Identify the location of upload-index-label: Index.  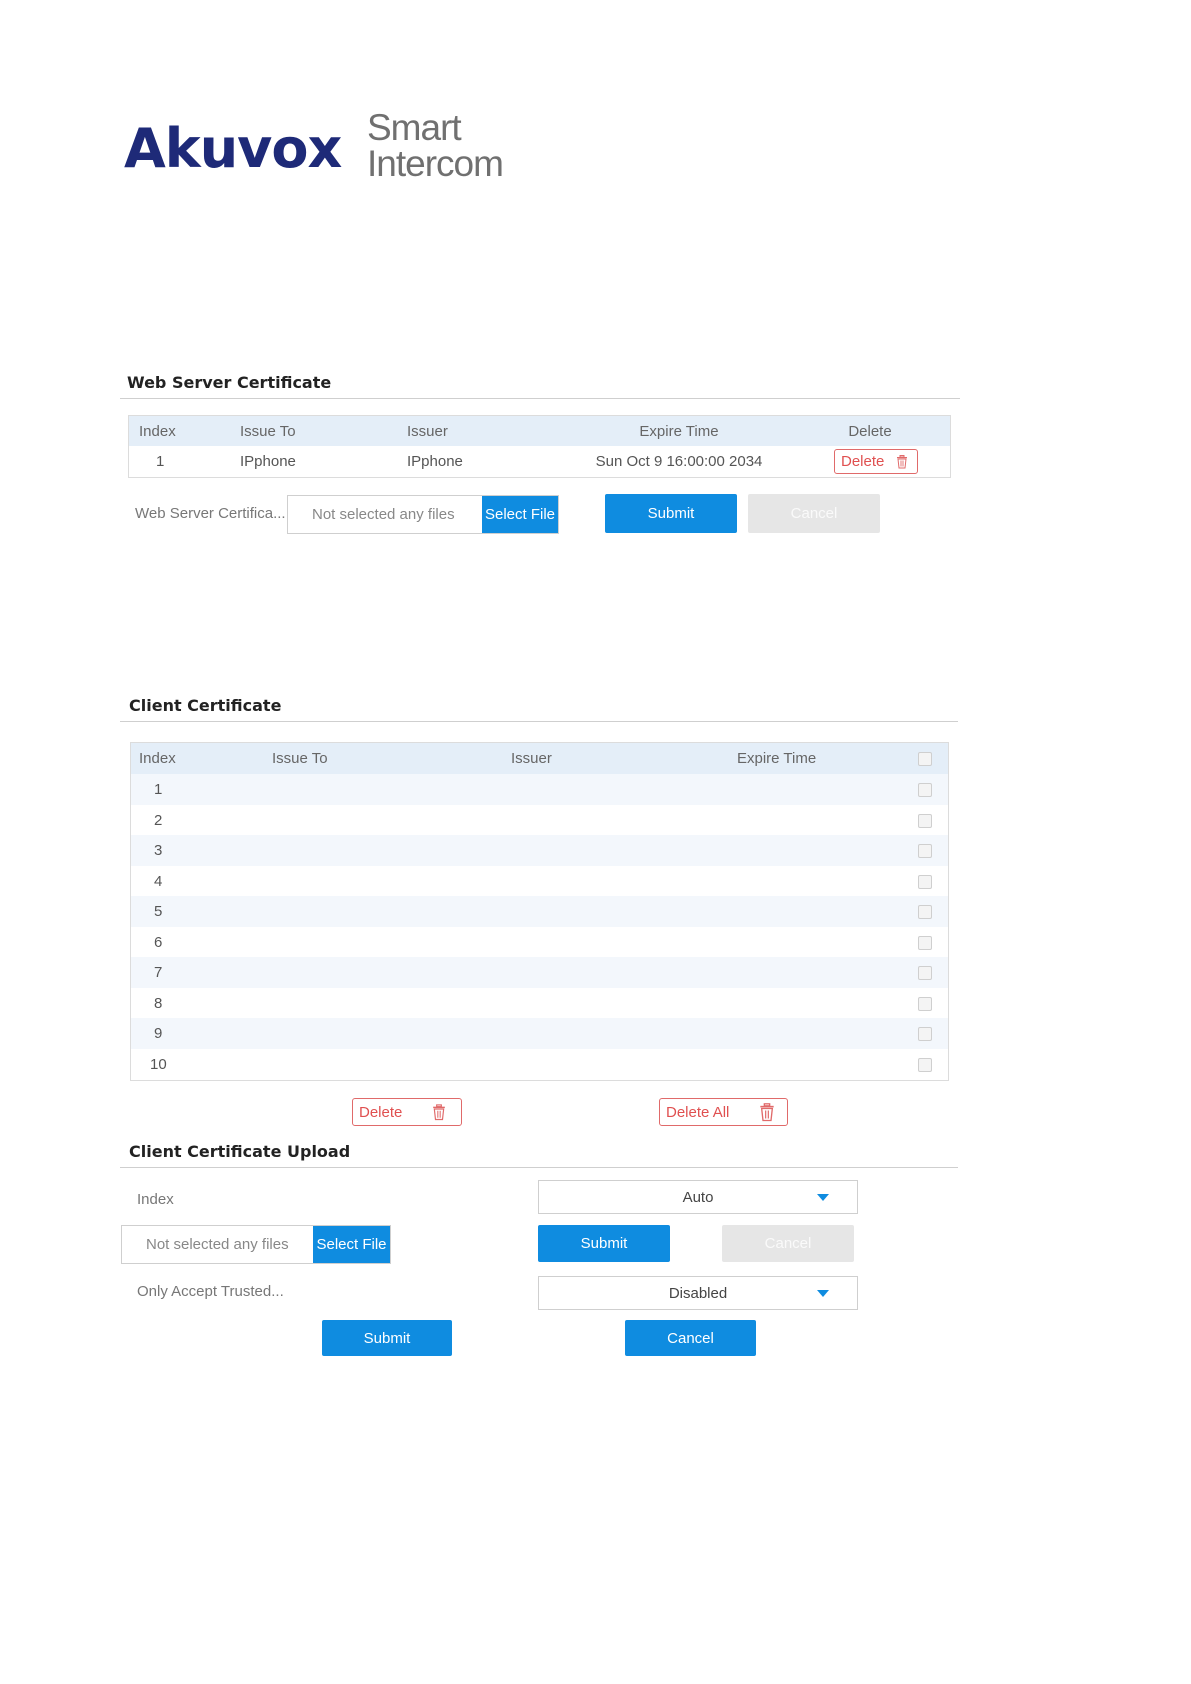
(155, 1199).